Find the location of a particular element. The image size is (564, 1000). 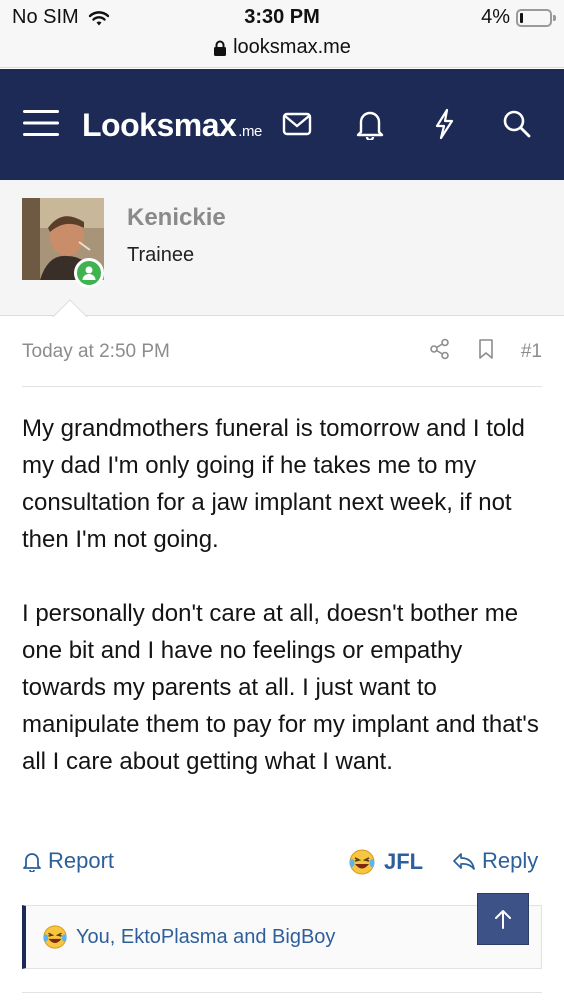

jfl-label: JFL is located at coordinates (404, 861).